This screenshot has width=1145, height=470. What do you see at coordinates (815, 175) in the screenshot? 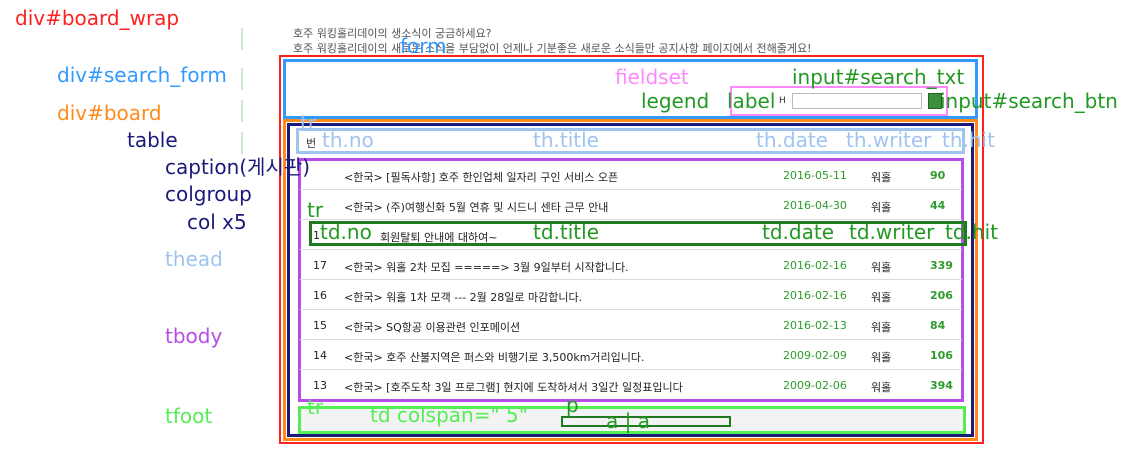
I see `cell-date: 2016-05-11` at bounding box center [815, 175].